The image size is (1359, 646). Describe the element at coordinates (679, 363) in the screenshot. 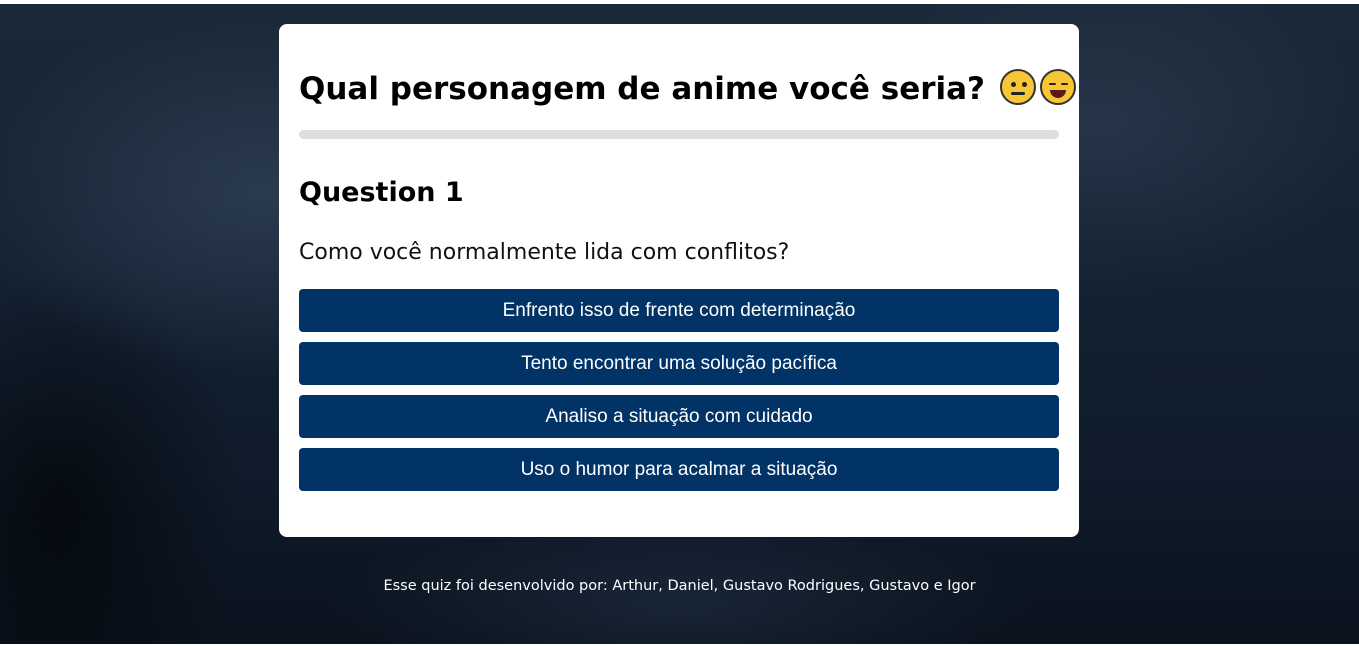

I see `answer-button-2: Tento encontrar uma solução pacífica` at that location.